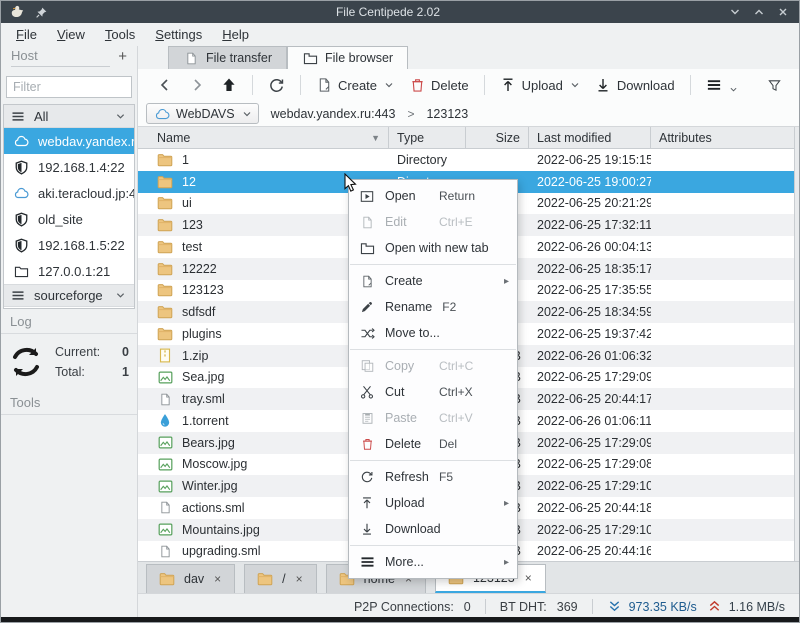 This screenshot has width=800, height=623. What do you see at coordinates (221, 529) in the screenshot?
I see `file-name: Mountains.jpg` at bounding box center [221, 529].